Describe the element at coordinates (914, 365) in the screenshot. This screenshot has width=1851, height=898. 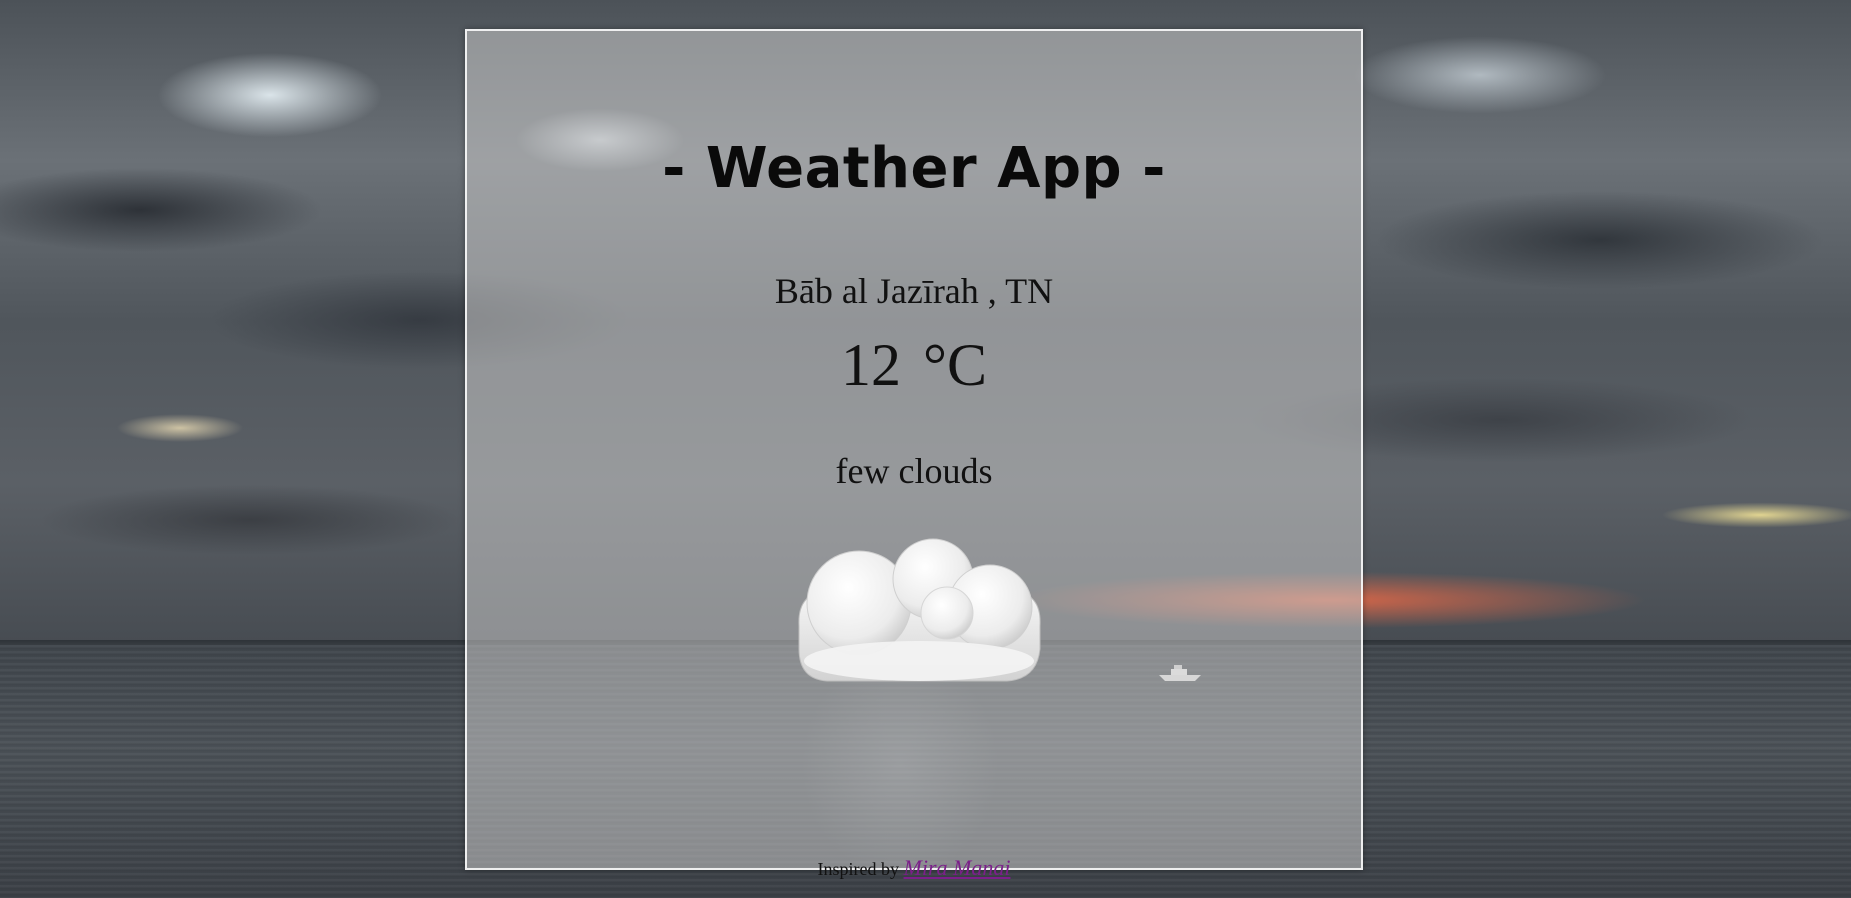
I see `temperature-display: 12 °C` at that location.